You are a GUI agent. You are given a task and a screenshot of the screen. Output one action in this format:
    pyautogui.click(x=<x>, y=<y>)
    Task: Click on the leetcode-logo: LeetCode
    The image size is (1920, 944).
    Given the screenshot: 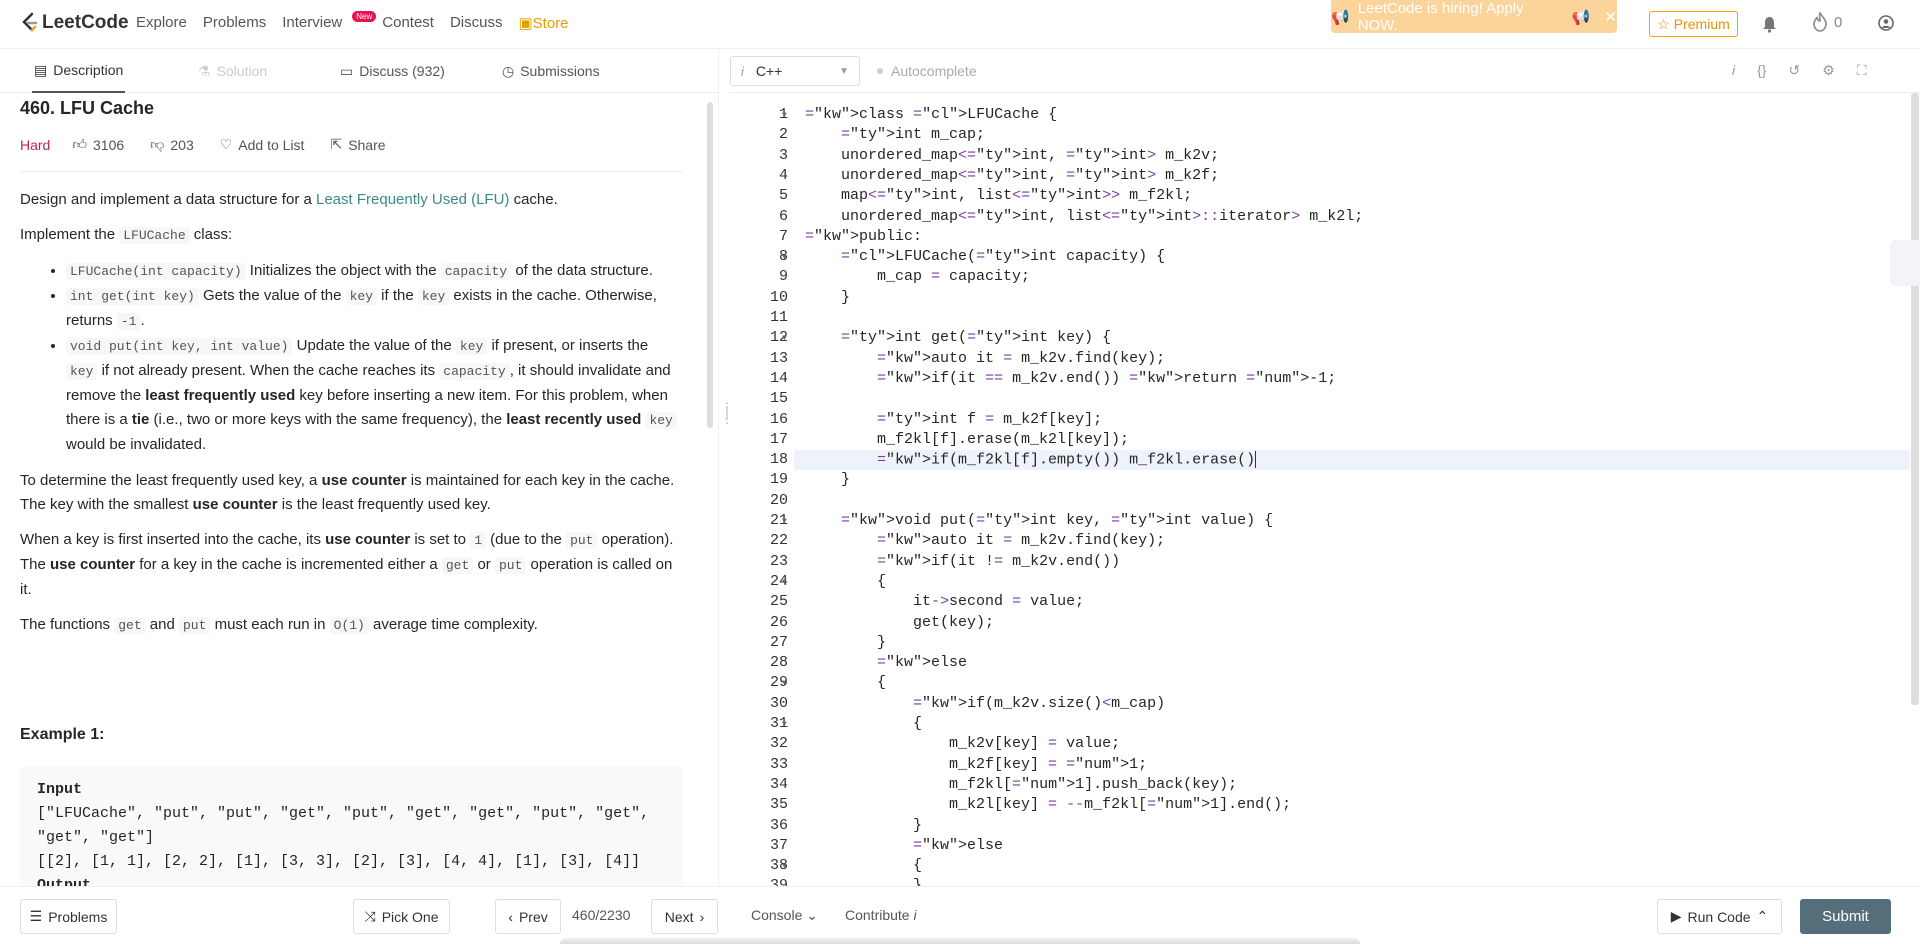 What is the action you would take?
    pyautogui.click(x=74, y=23)
    